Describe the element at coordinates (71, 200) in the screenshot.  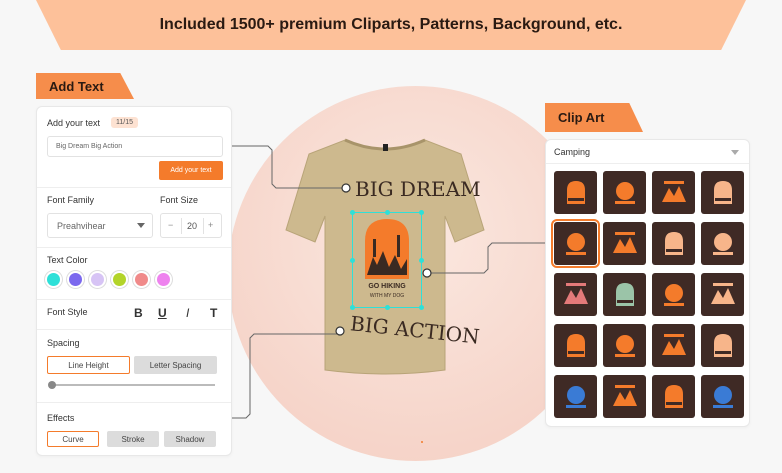
I see `font-family-label: Font Family` at that location.